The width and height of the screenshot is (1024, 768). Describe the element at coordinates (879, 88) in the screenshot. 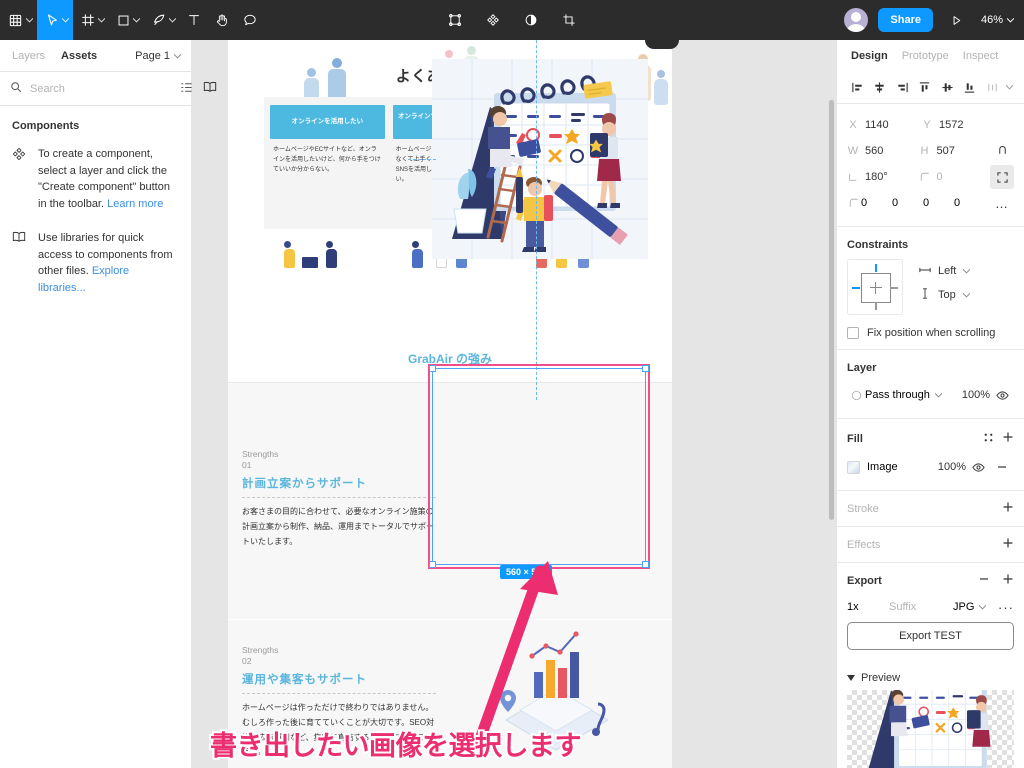

I see `align-horizontal-center-icon` at that location.